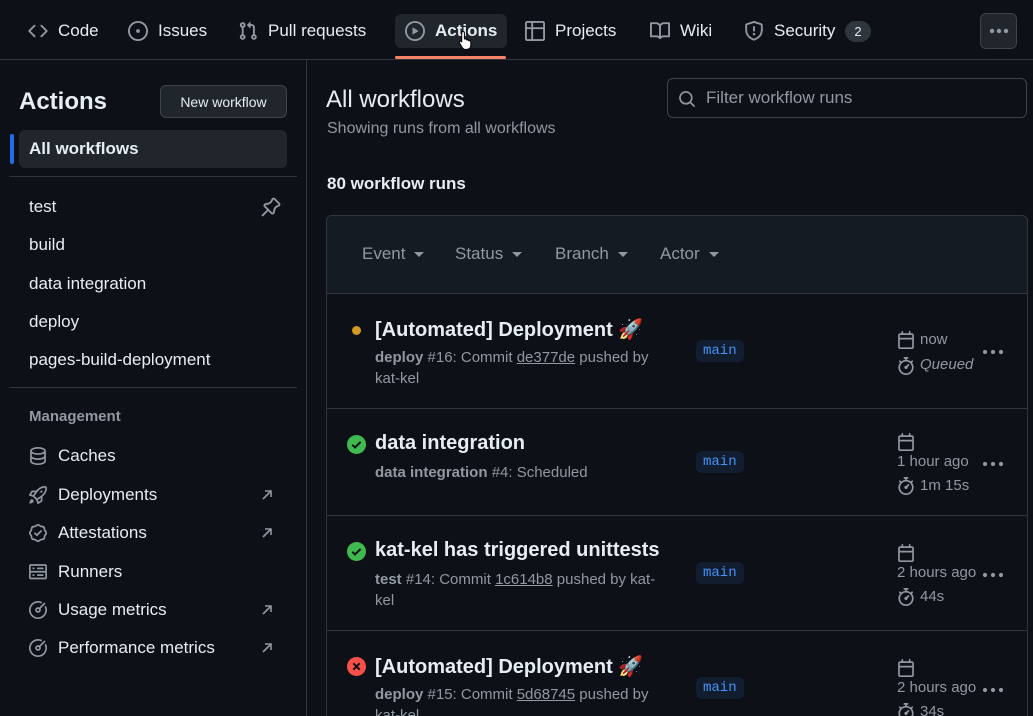 The height and width of the screenshot is (716, 1033). I want to click on tab-actions: Actions, so click(451, 31).